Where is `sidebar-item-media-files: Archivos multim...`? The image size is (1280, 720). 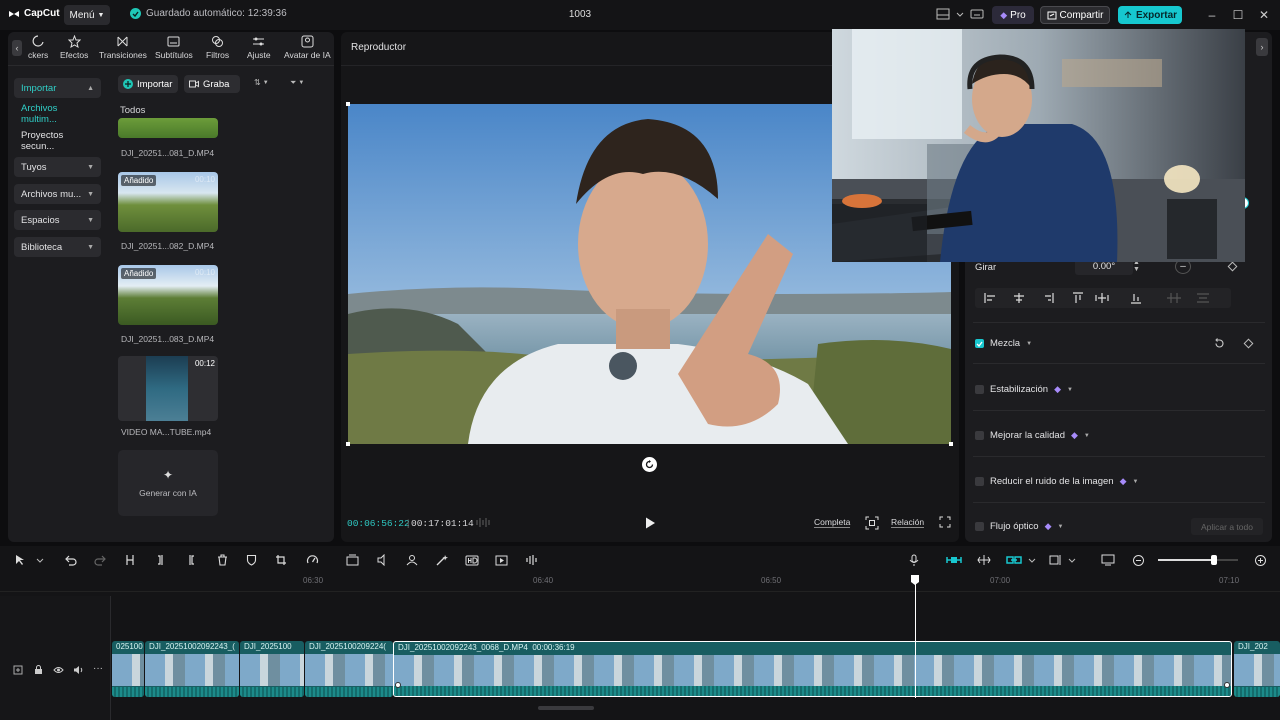 sidebar-item-media-files: Archivos multim... is located at coordinates (57, 114).